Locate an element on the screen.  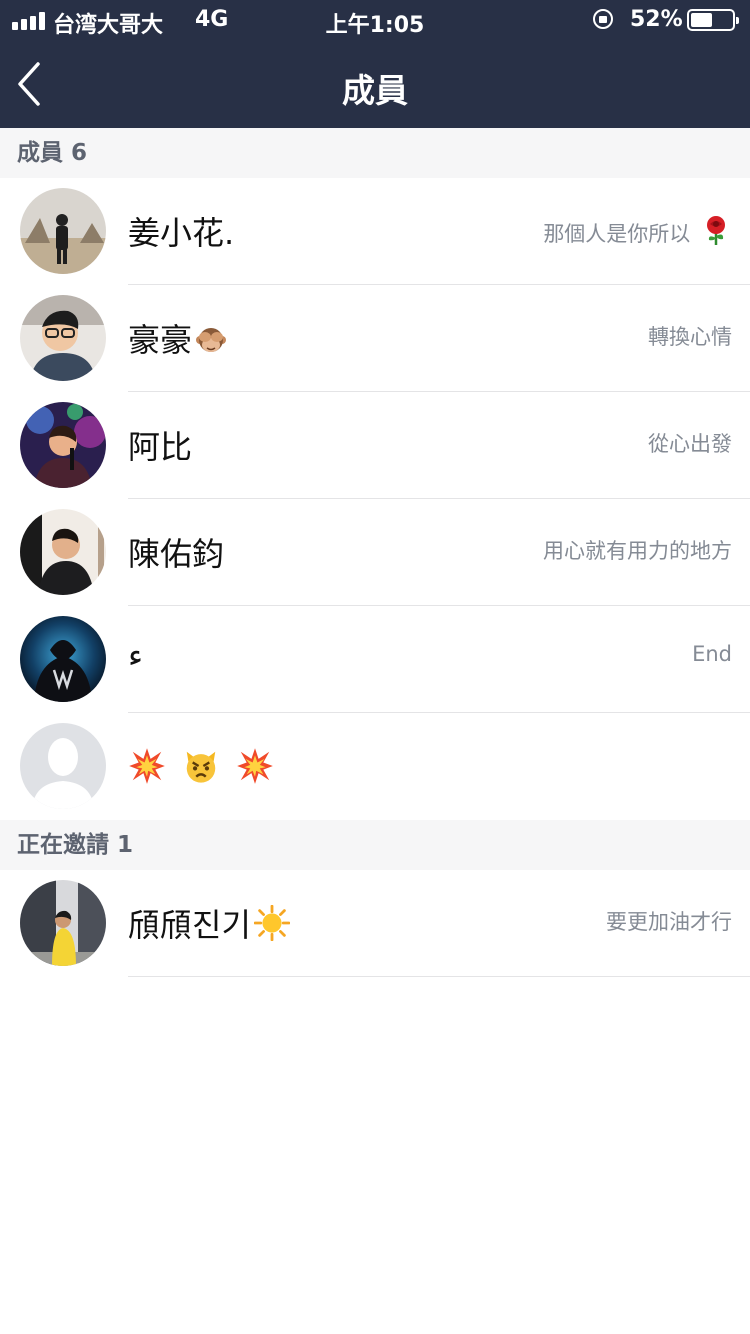
page-title: 成員 is located at coordinates (375, 90).